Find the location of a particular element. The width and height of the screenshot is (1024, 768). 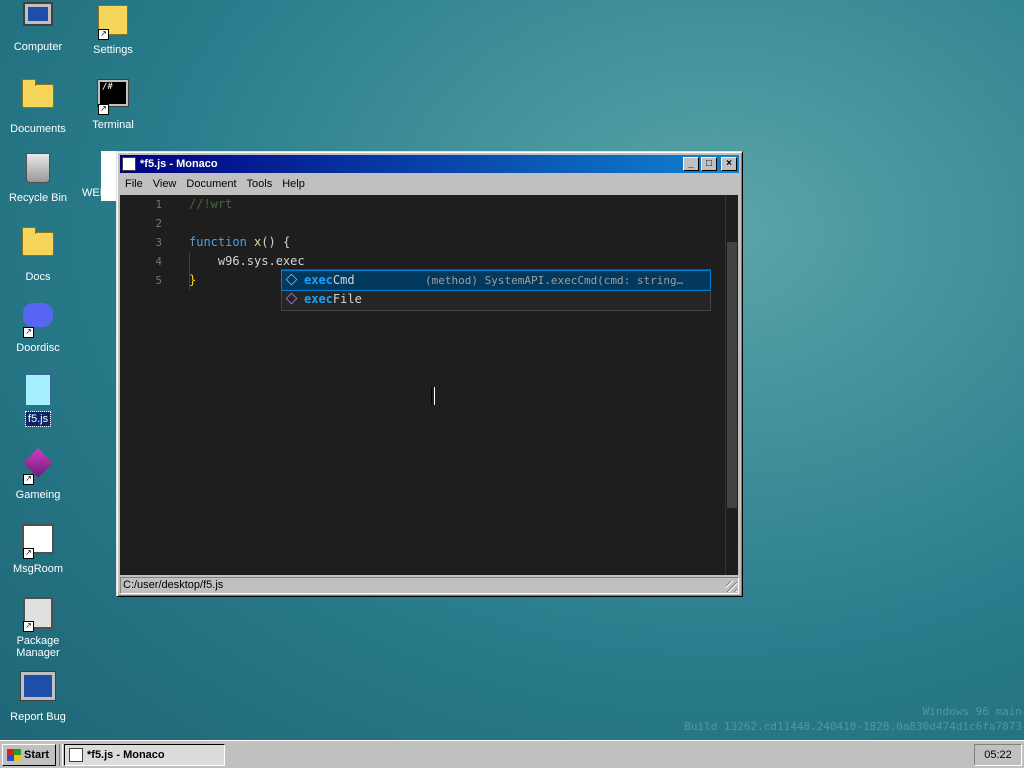

code-text: //!wrt is located at coordinates (211, 204).